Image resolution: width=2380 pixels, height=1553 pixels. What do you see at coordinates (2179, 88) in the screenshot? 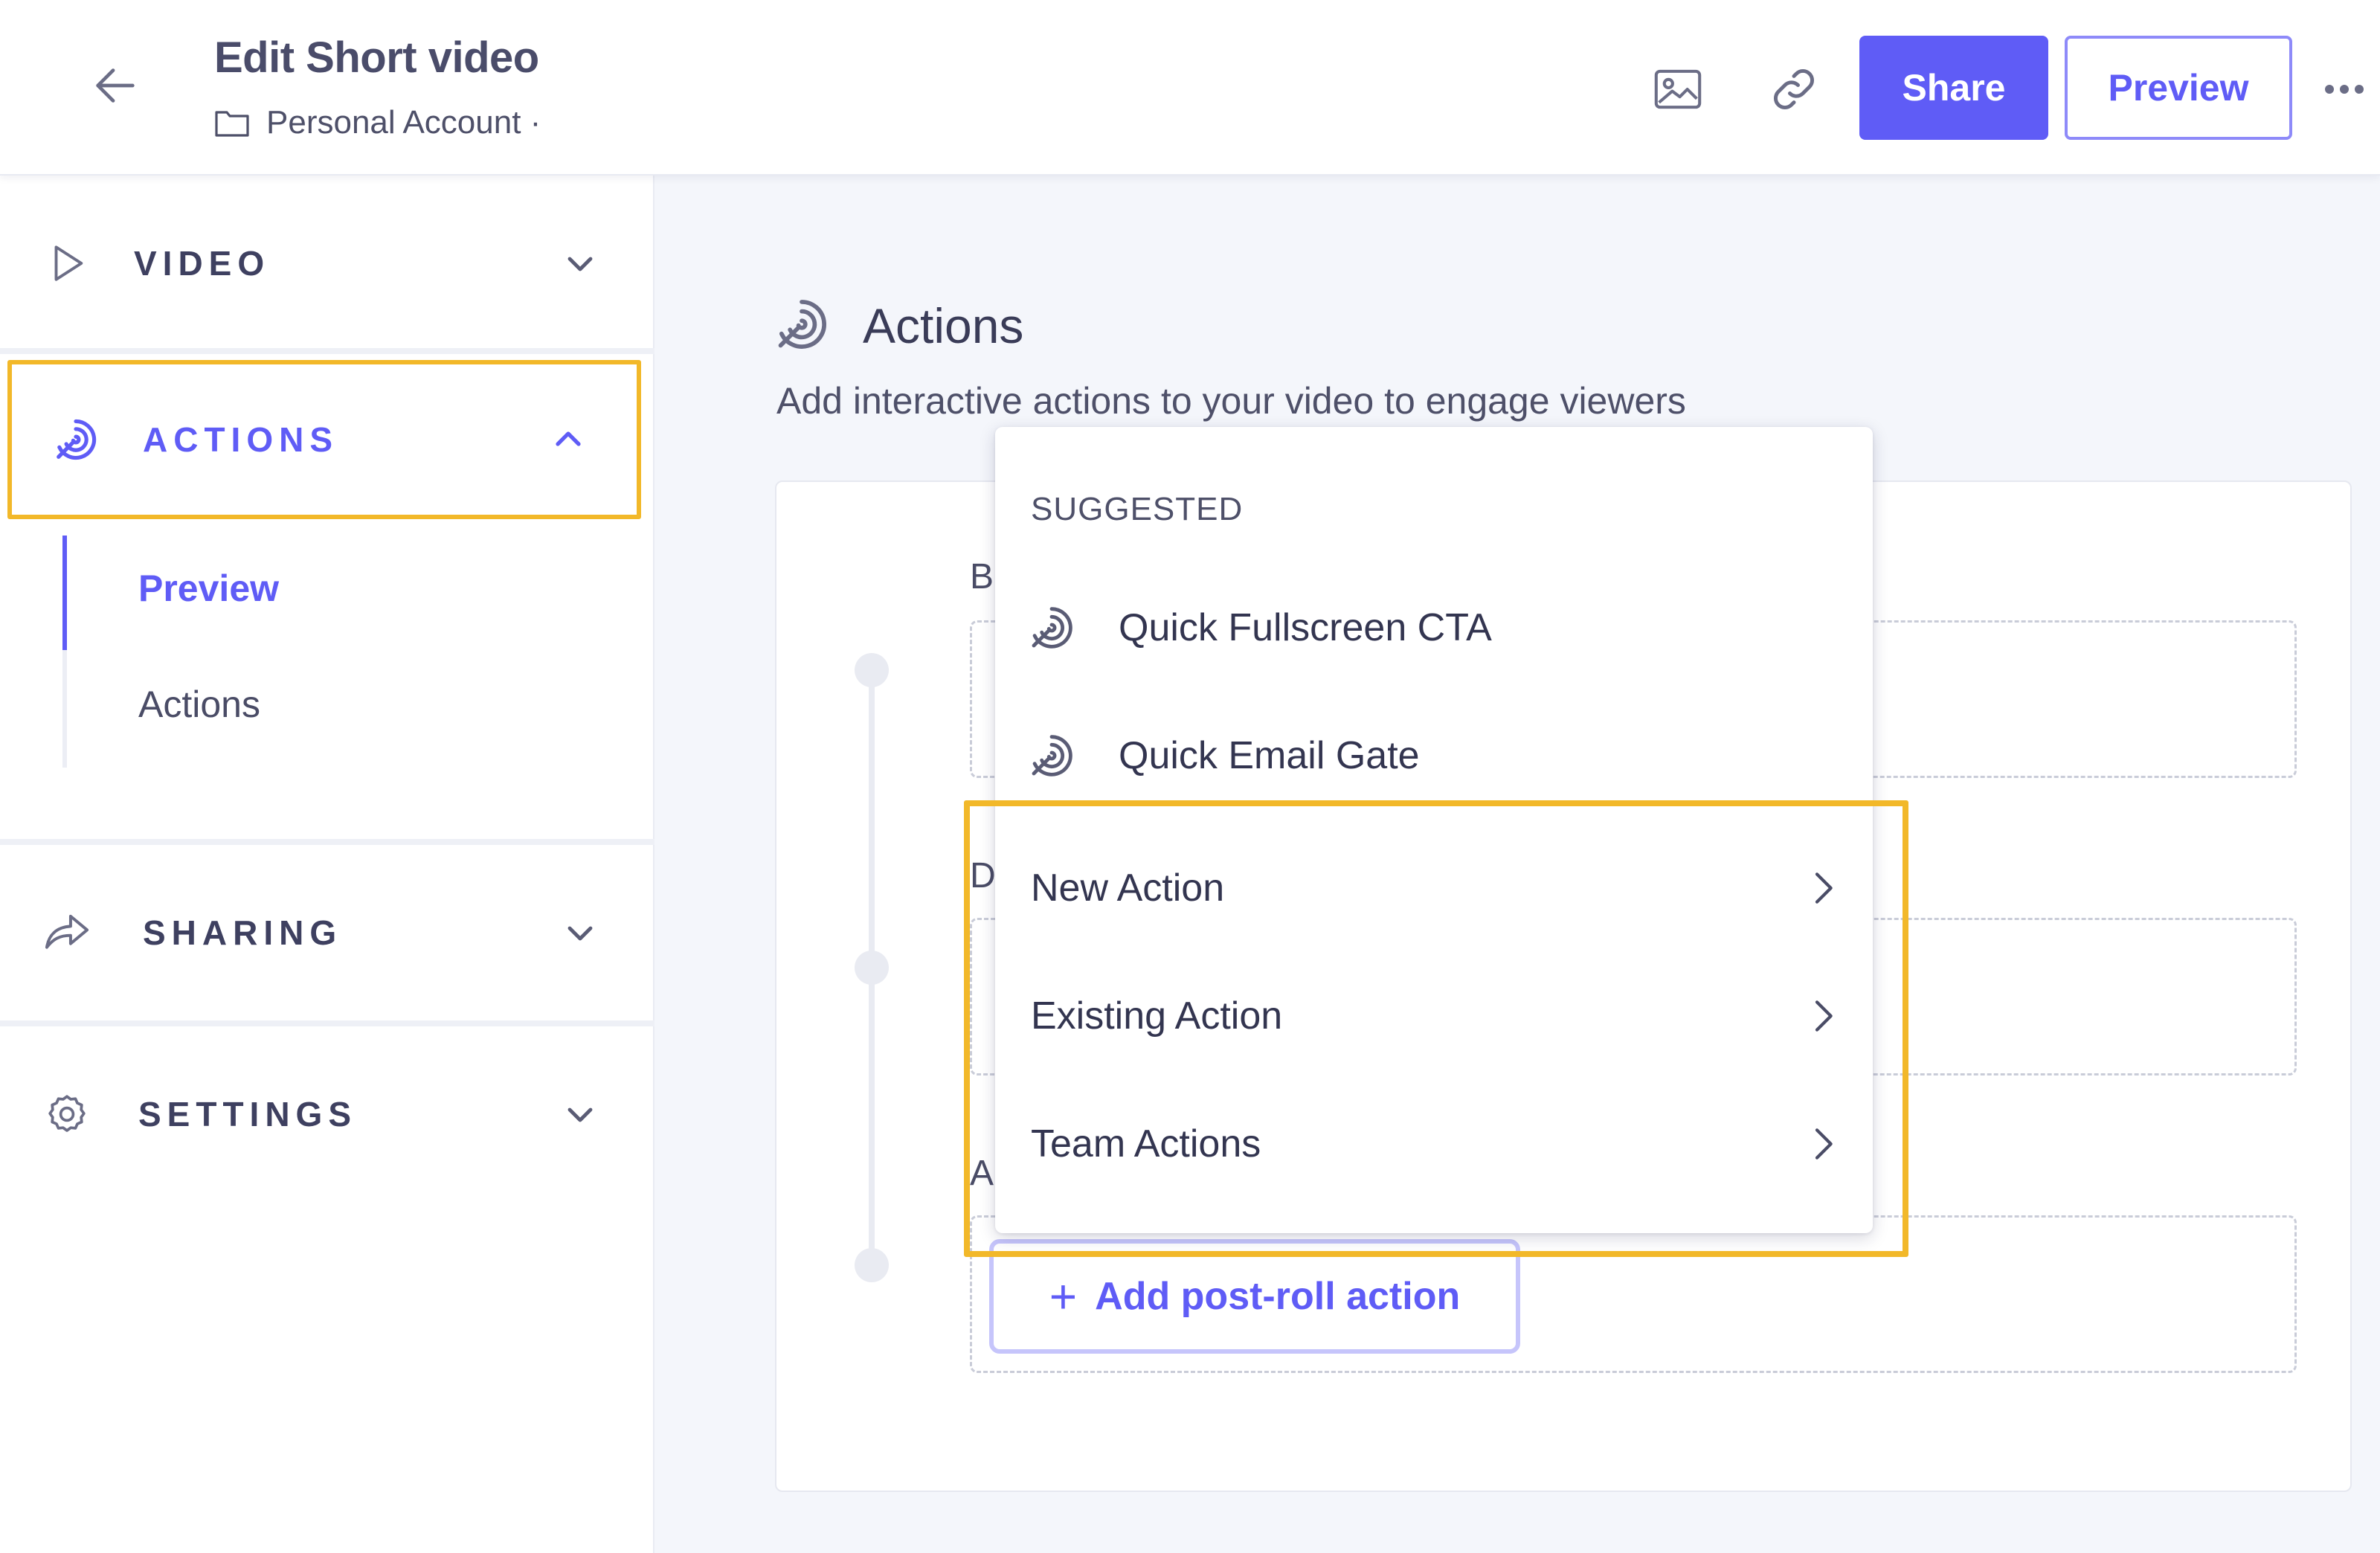
I see `preview-button: Preview` at bounding box center [2179, 88].